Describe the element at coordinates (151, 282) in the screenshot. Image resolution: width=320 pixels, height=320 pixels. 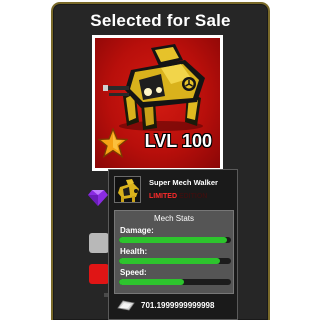
I see `speed-bar` at that location.